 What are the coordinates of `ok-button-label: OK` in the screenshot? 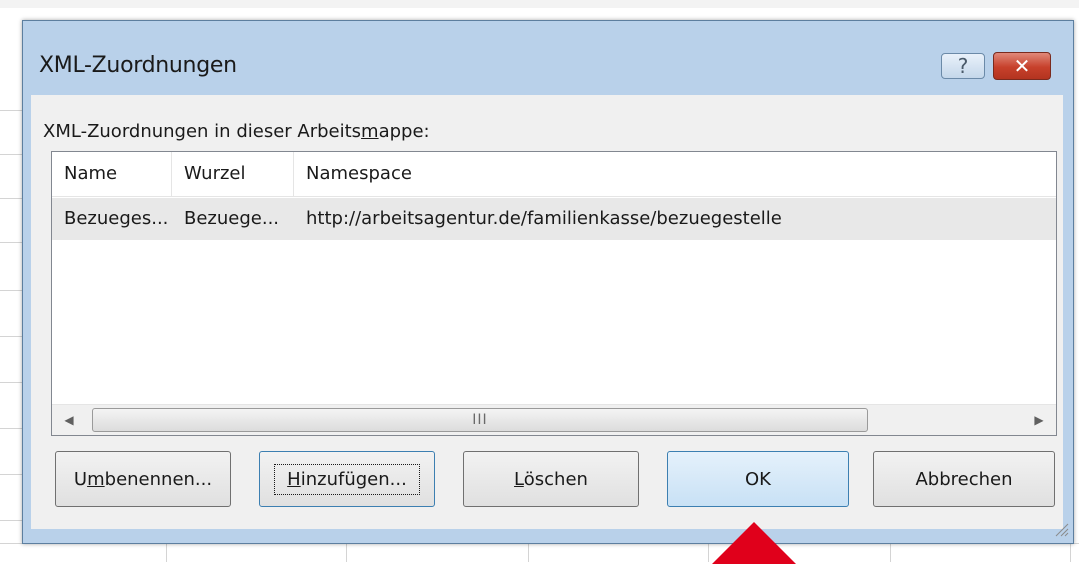 It's located at (758, 479).